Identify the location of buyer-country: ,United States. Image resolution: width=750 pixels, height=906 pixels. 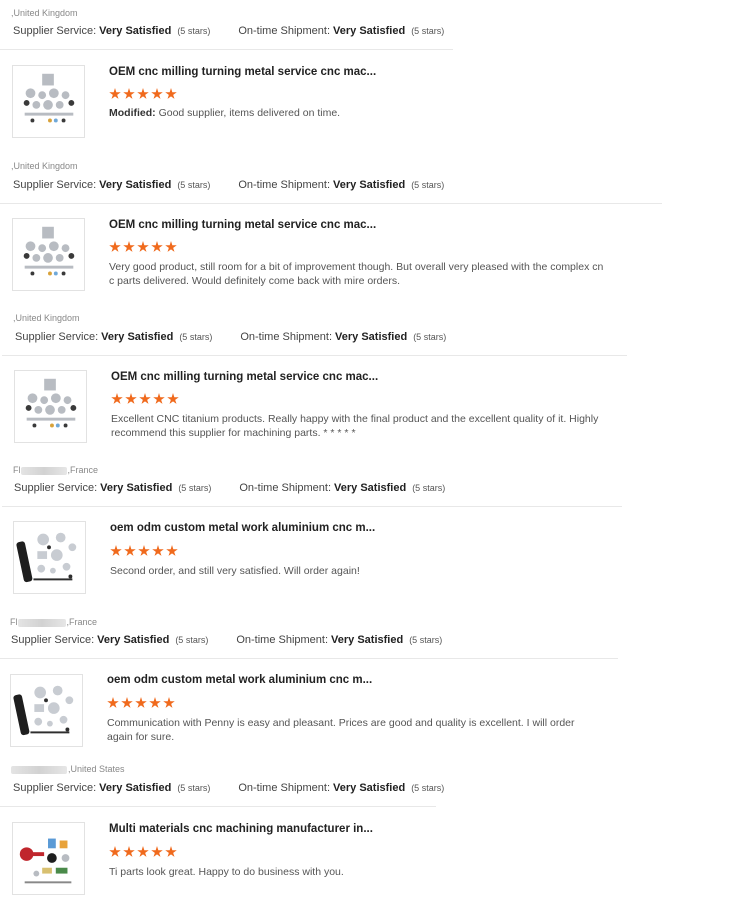
(96, 769).